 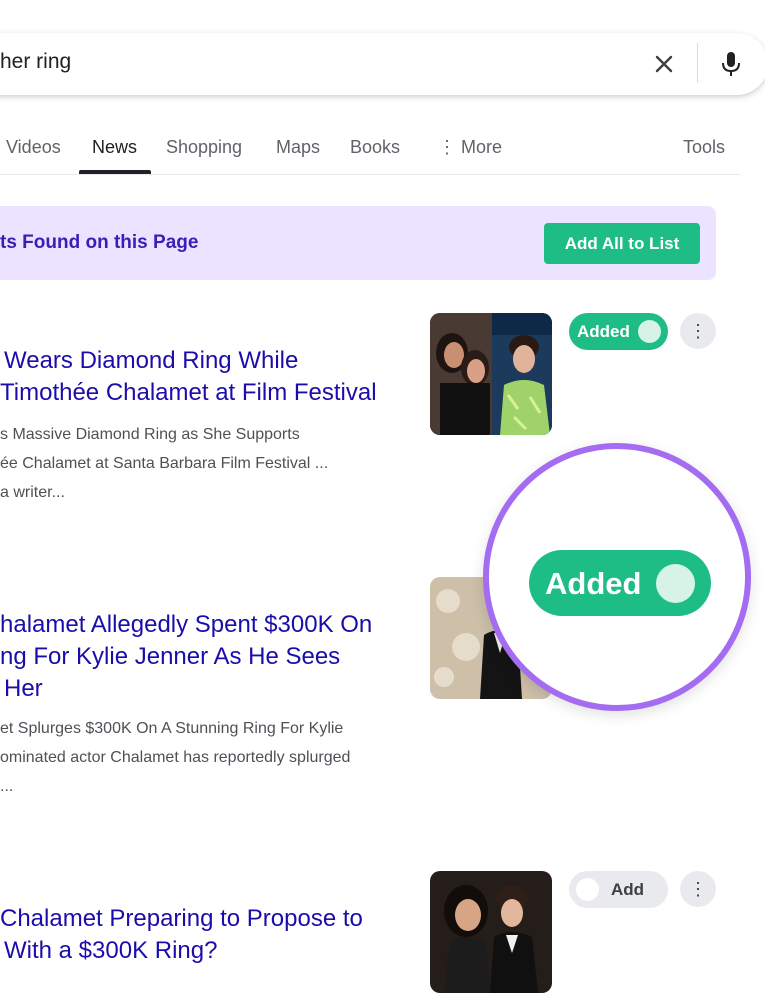 I want to click on zoomed-toggle-label: Added, so click(x=593, y=583).